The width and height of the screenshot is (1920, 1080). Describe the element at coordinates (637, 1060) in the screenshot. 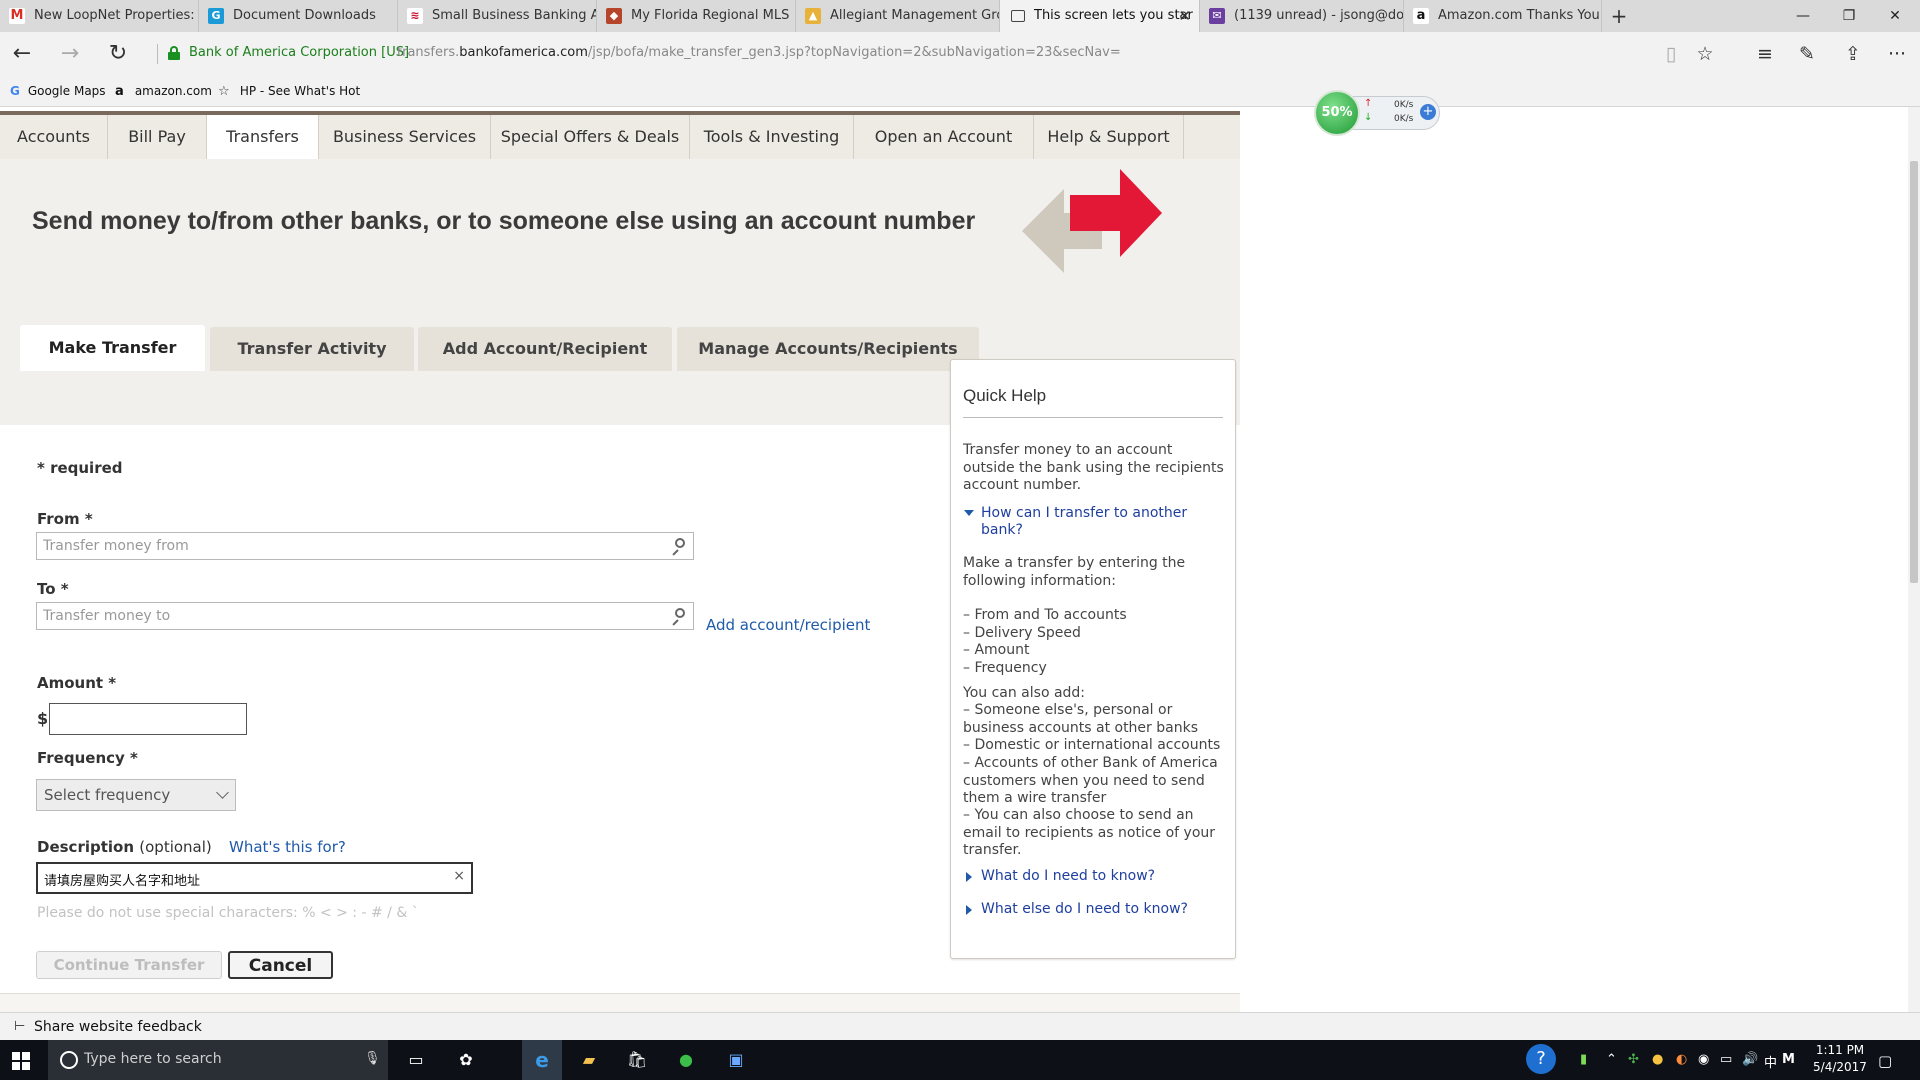

I see `store-icon: 🛍` at that location.